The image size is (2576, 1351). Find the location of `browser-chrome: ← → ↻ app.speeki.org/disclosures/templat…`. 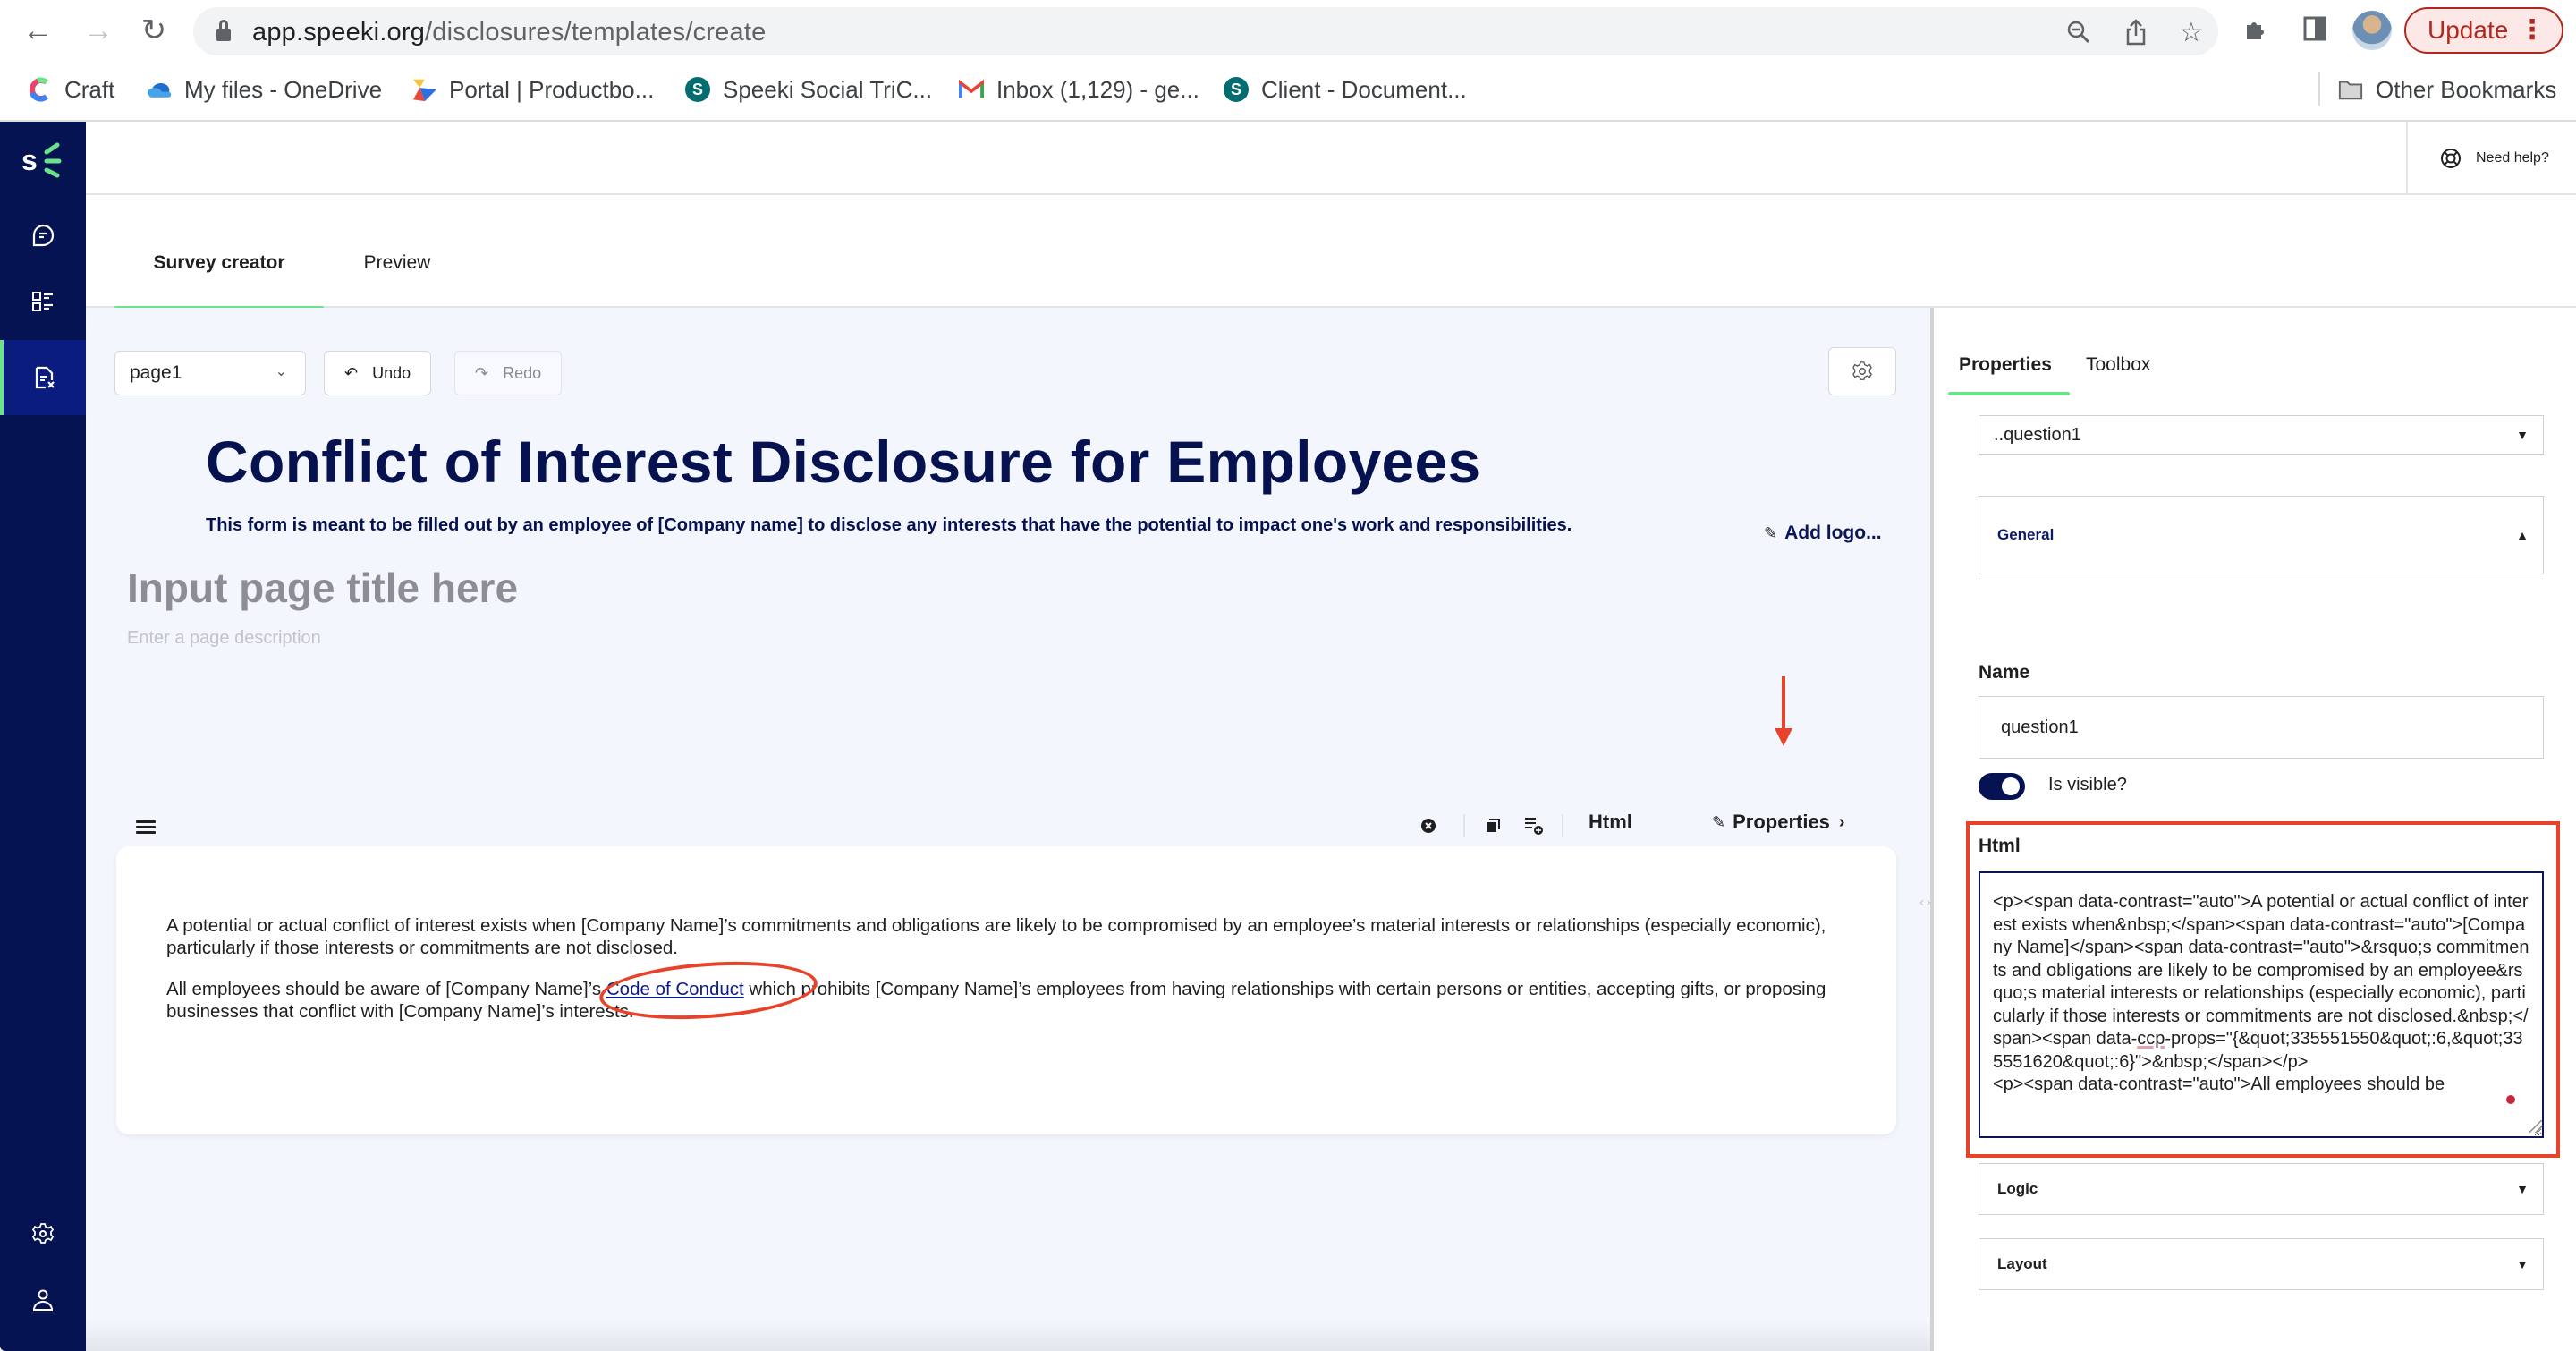

browser-chrome: ← → ↻ app.speeki.org/disclosures/templat… is located at coordinates (1288, 61).